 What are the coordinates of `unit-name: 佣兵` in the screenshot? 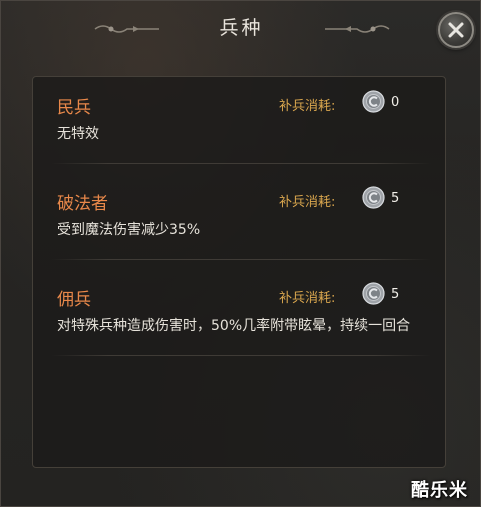 It's located at (74, 300).